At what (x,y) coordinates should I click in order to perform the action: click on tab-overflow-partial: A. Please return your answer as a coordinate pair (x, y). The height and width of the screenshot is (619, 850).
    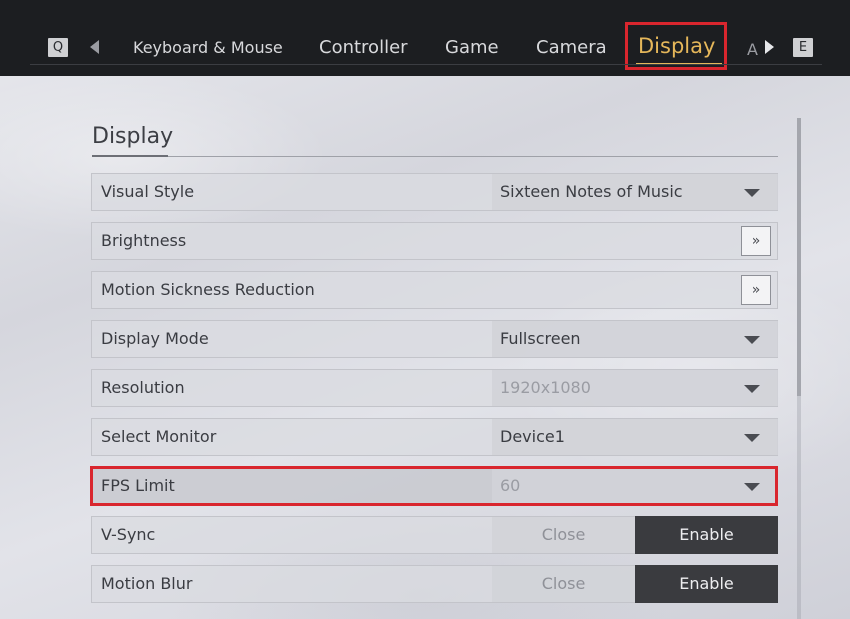
    Looking at the image, I should click on (752, 49).